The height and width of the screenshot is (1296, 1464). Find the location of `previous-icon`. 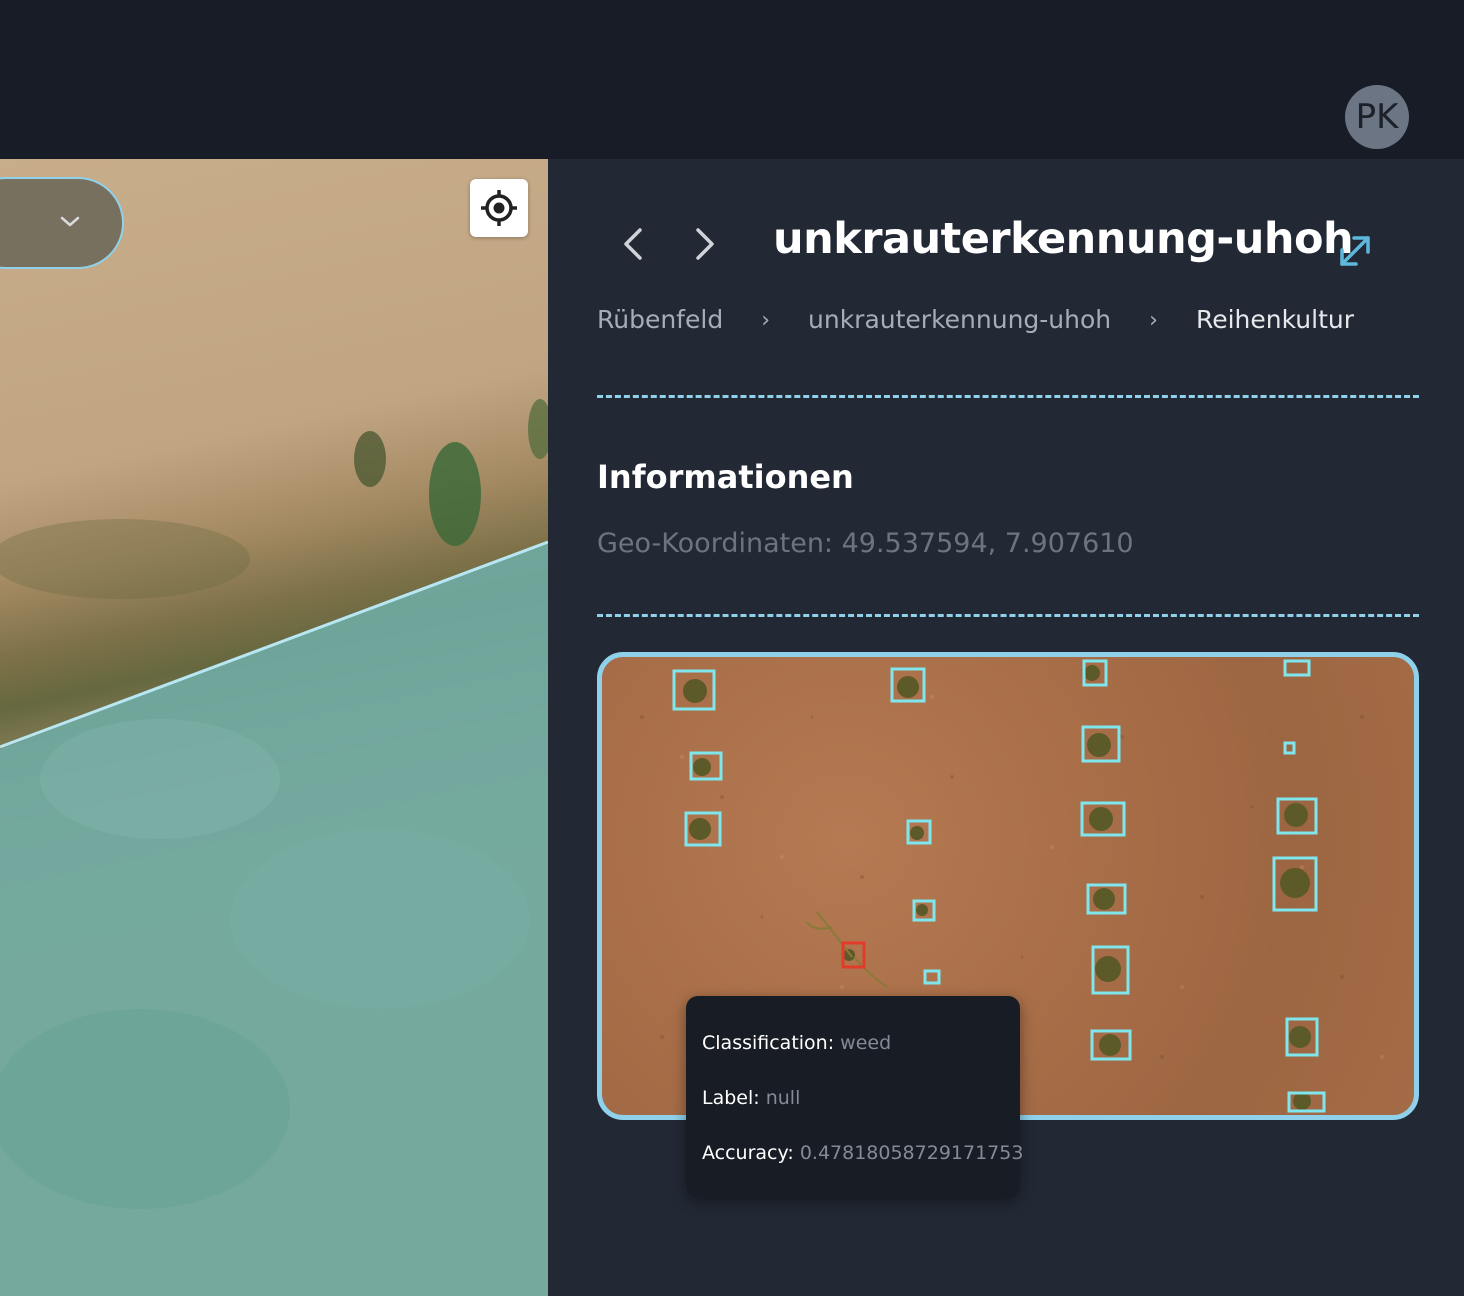

previous-icon is located at coordinates (634, 244).